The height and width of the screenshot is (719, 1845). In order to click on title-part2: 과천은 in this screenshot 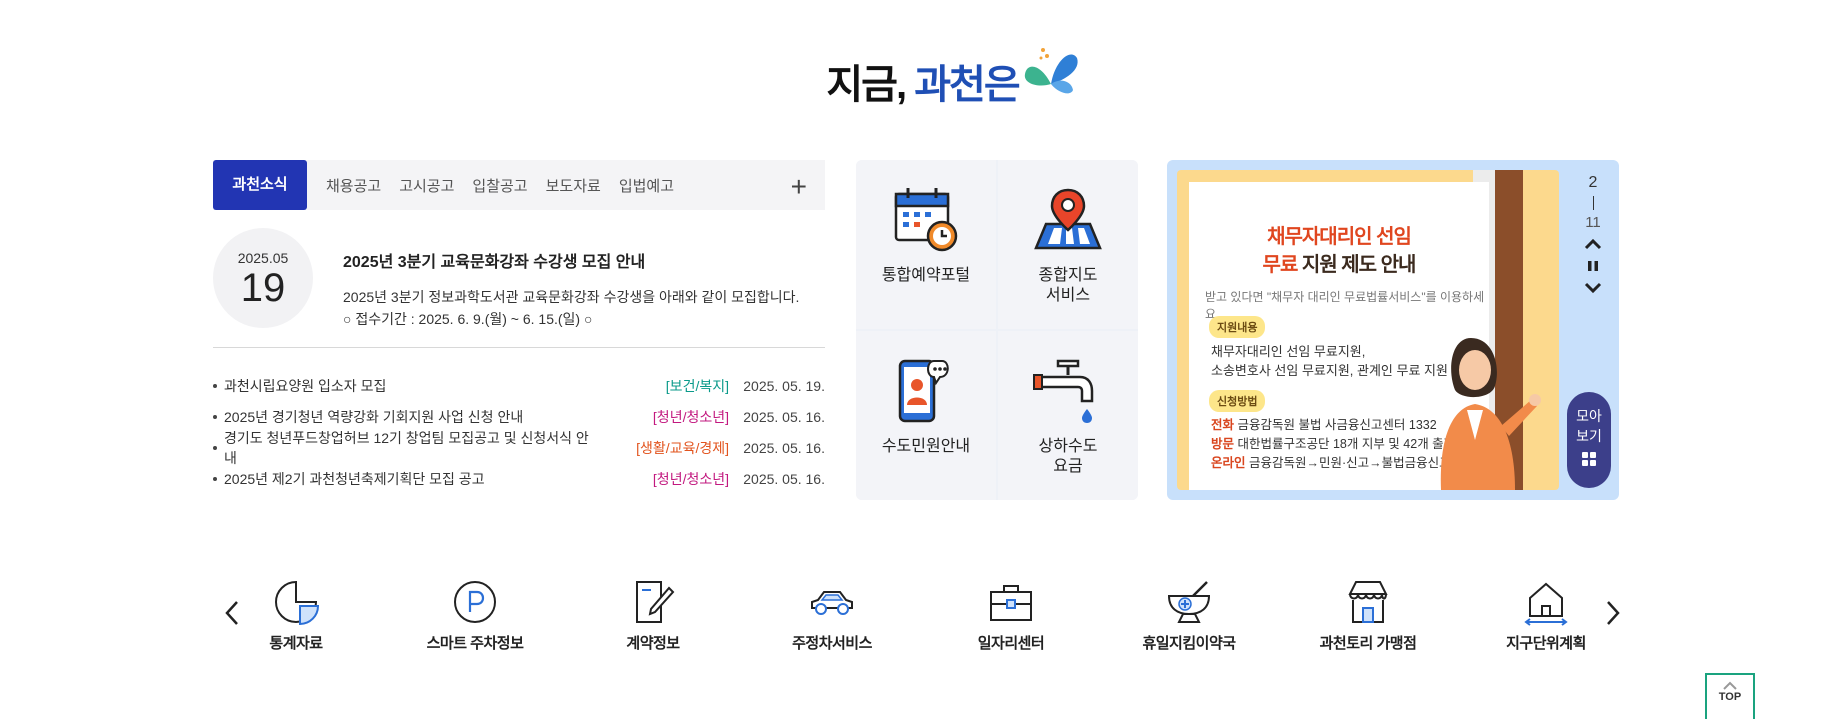, I will do `click(967, 85)`.